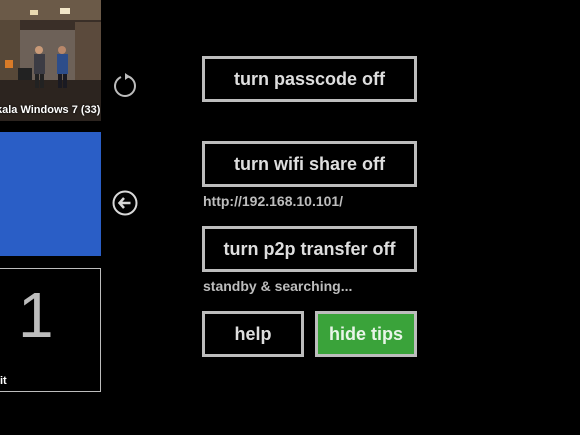  I want to click on help-button: help, so click(253, 334).